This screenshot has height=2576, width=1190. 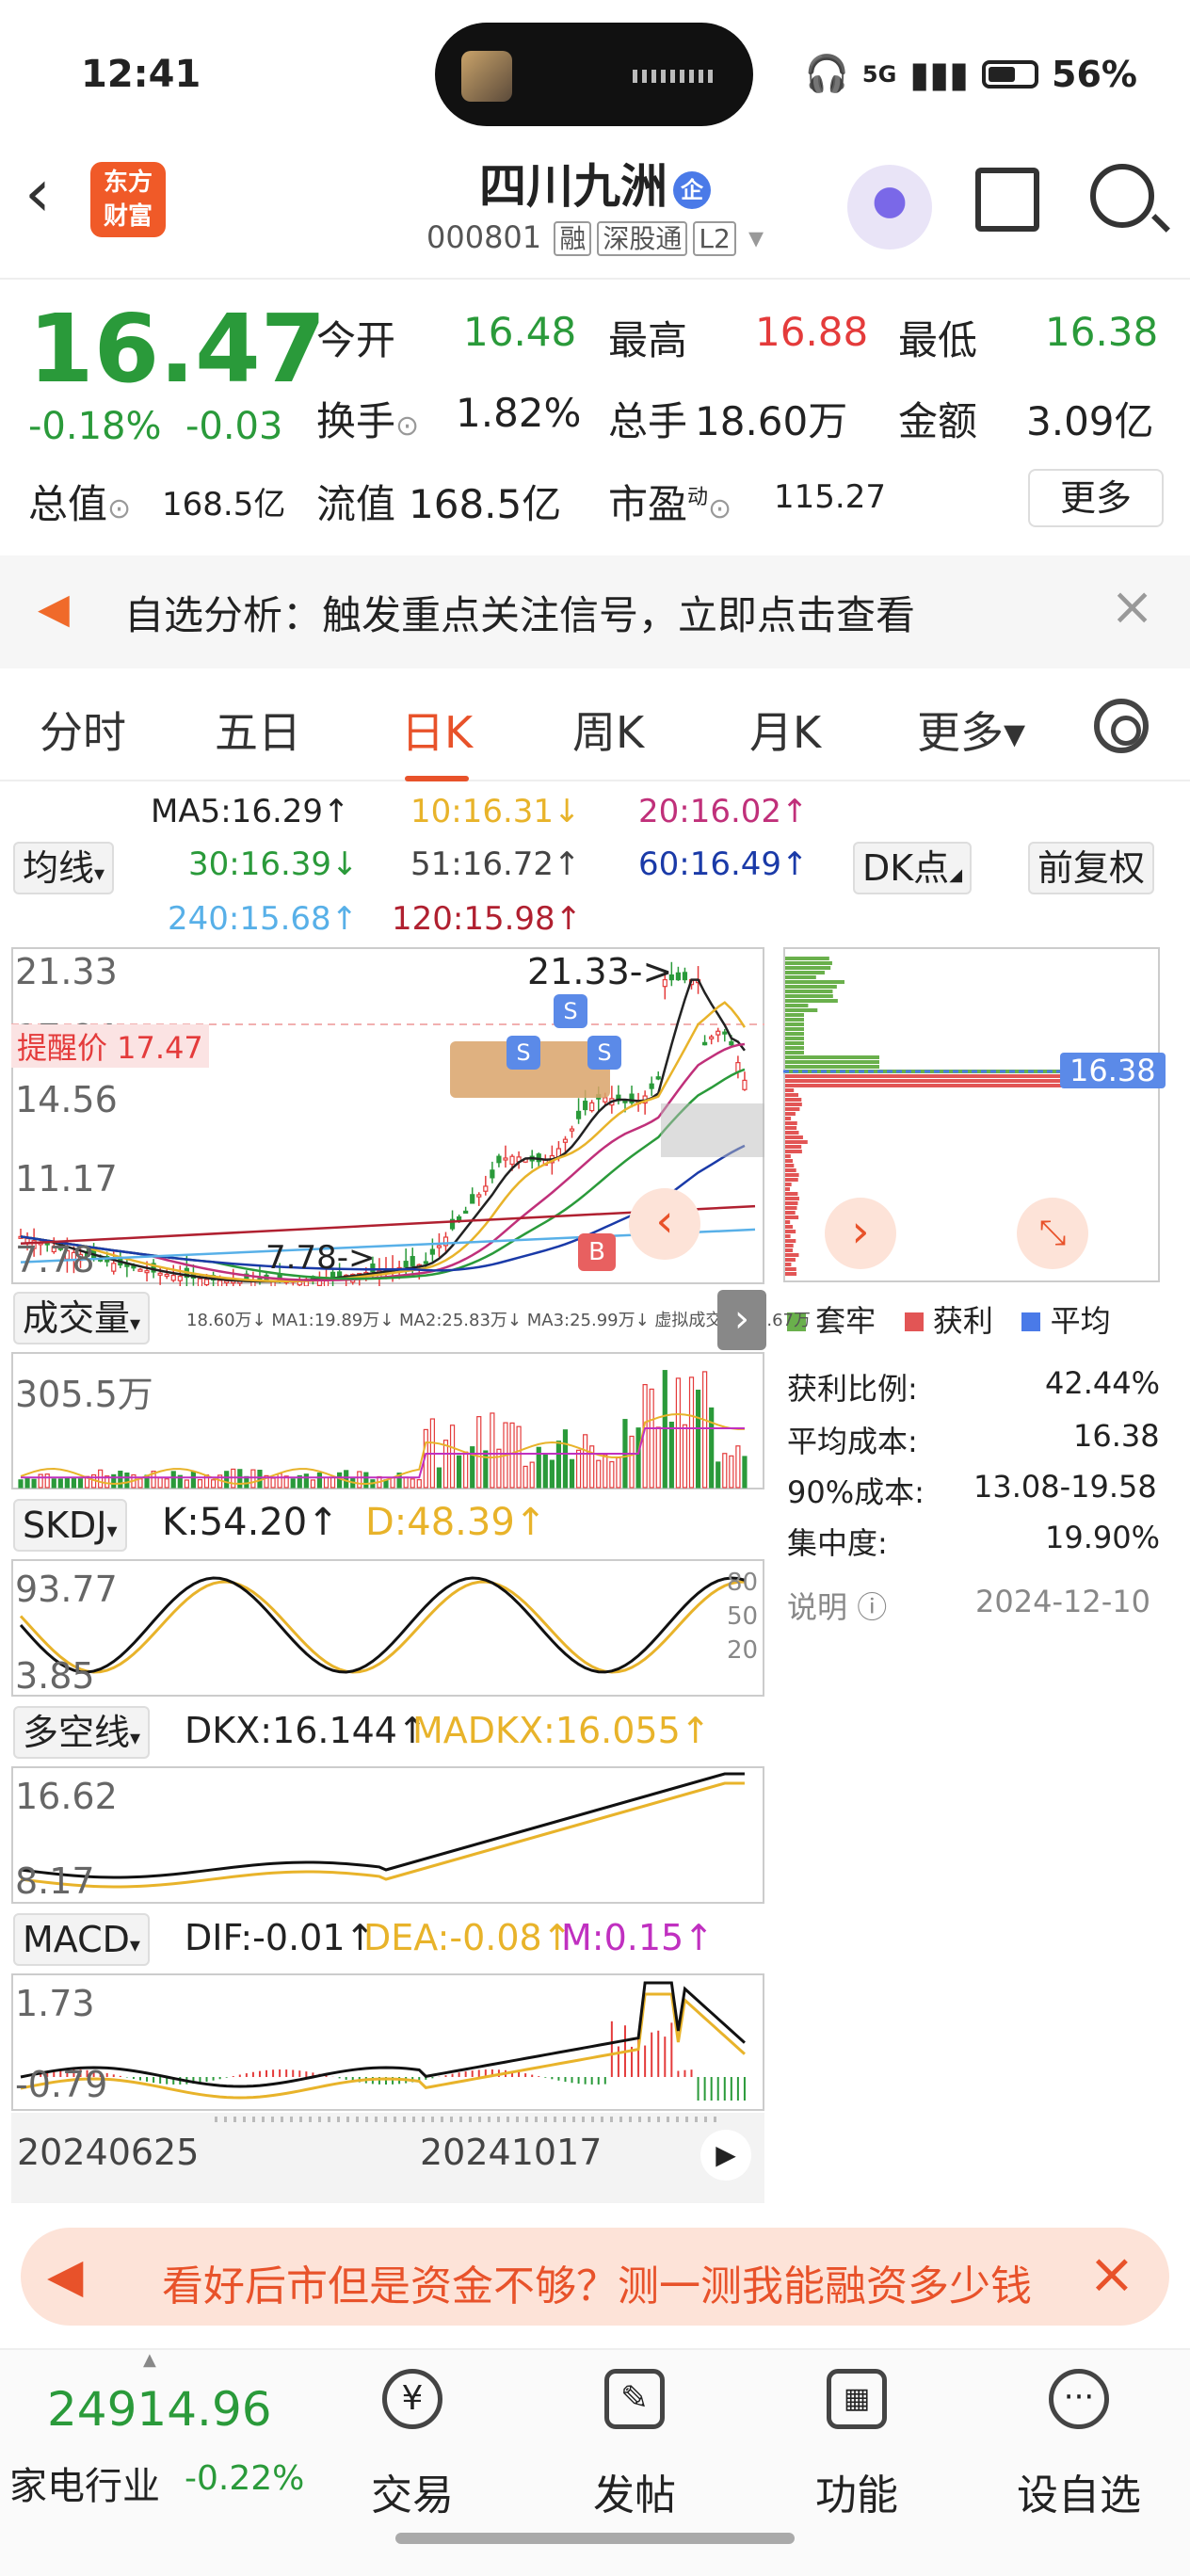 What do you see at coordinates (55, 1881) in the screenshot?
I see `dkx-y-min: 8.17` at bounding box center [55, 1881].